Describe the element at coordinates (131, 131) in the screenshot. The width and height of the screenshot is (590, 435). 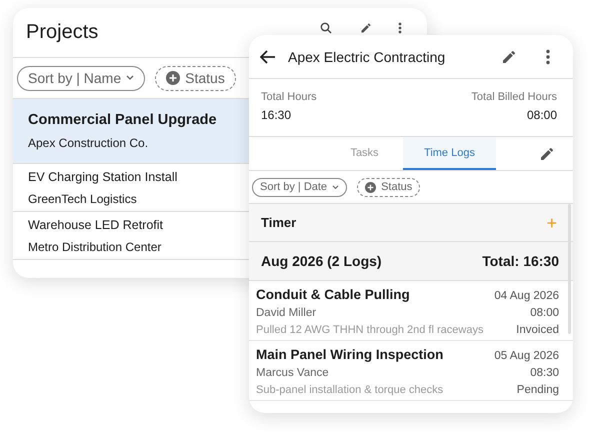
I see `project-item: Commercial Panel Upgrade Apex Construction Co.` at that location.